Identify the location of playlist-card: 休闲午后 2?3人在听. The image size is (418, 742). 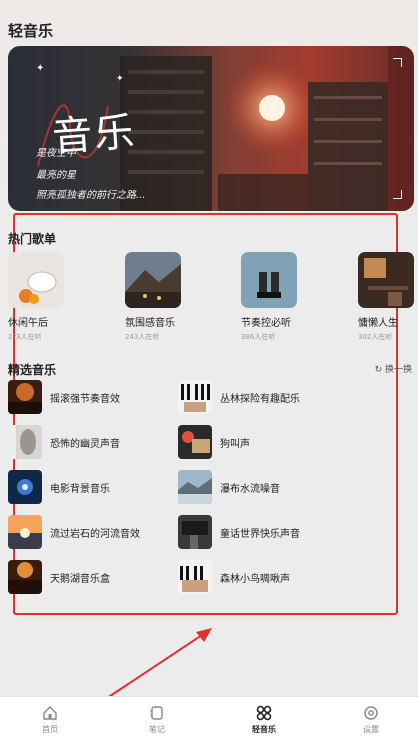
(36, 297).